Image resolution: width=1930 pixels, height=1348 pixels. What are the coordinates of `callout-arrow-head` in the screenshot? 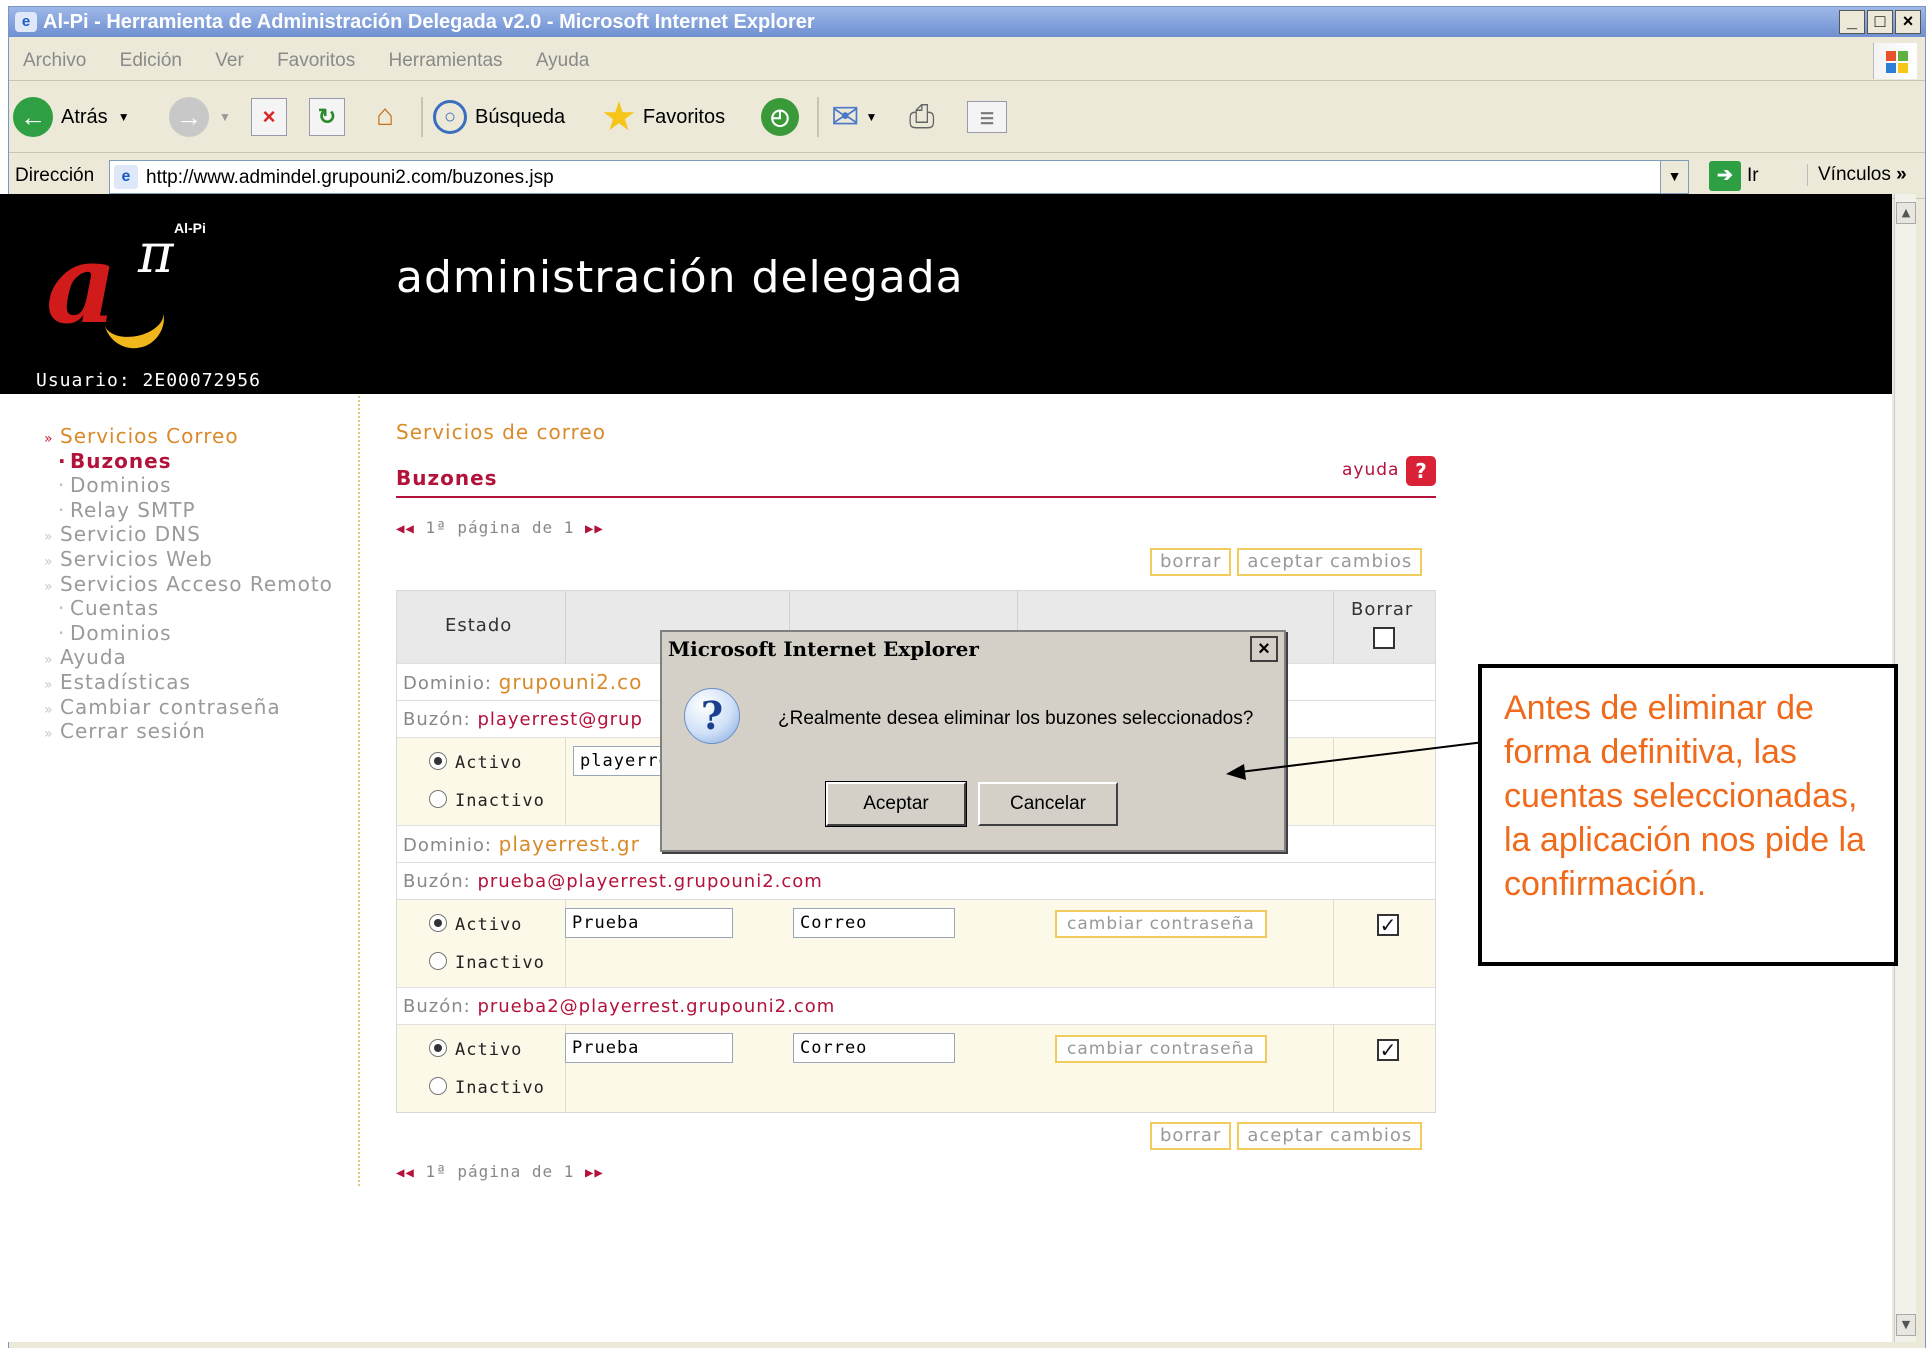 It's located at (1236, 772).